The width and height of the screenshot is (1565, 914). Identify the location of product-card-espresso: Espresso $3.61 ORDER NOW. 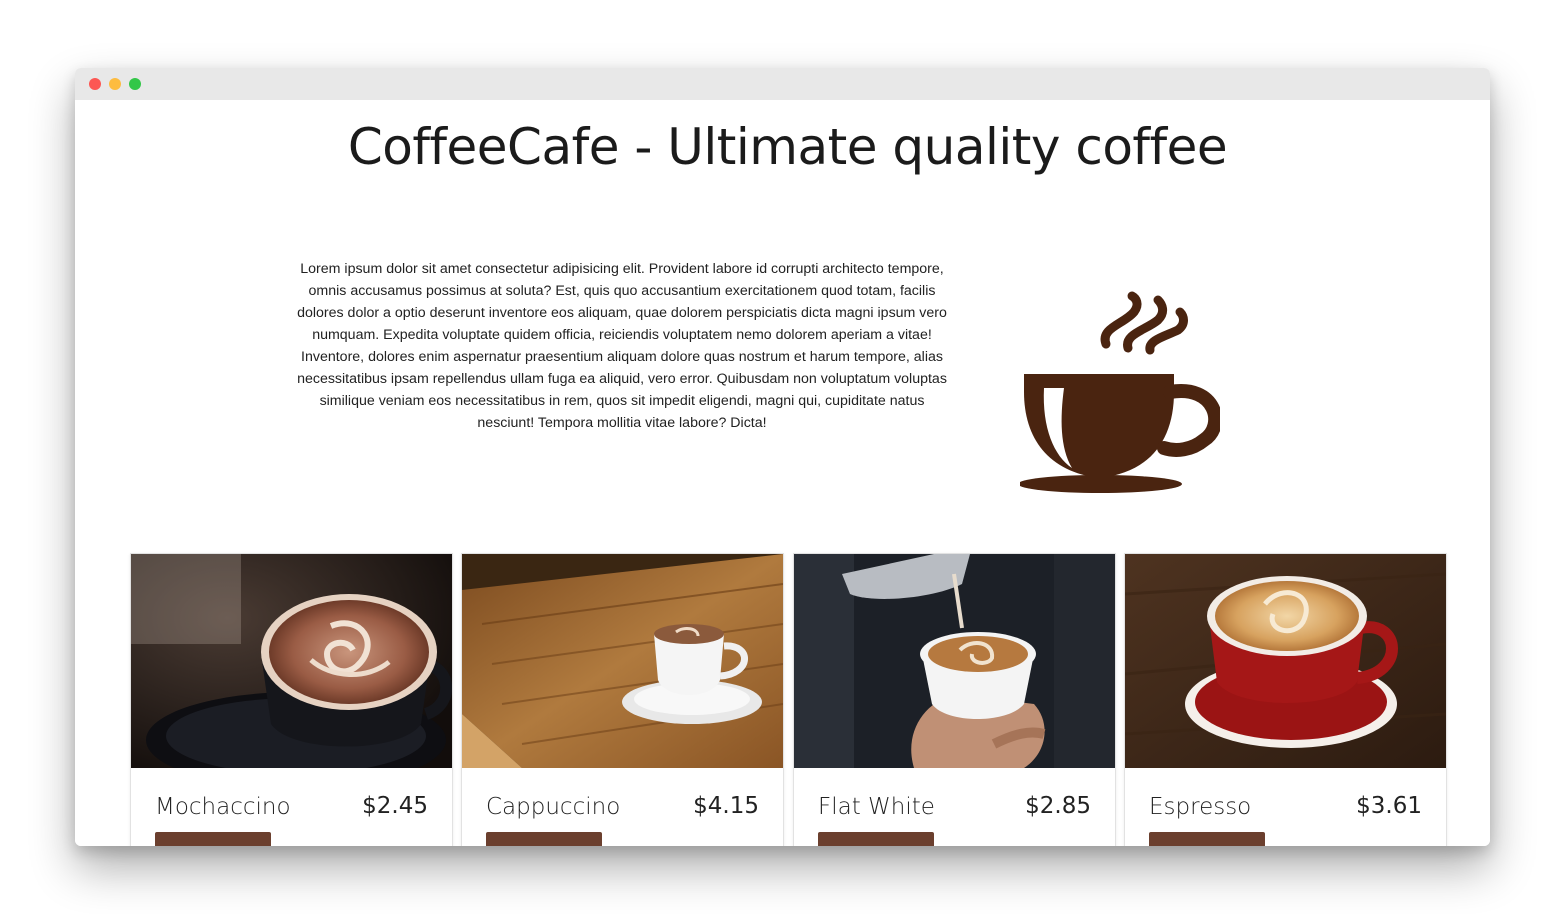
(1285, 699).